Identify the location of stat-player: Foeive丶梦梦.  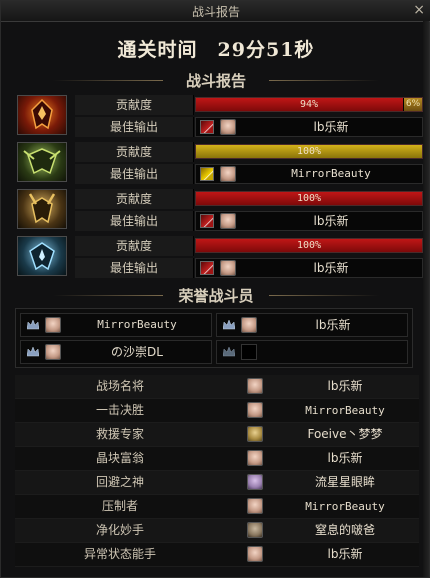
(345, 434).